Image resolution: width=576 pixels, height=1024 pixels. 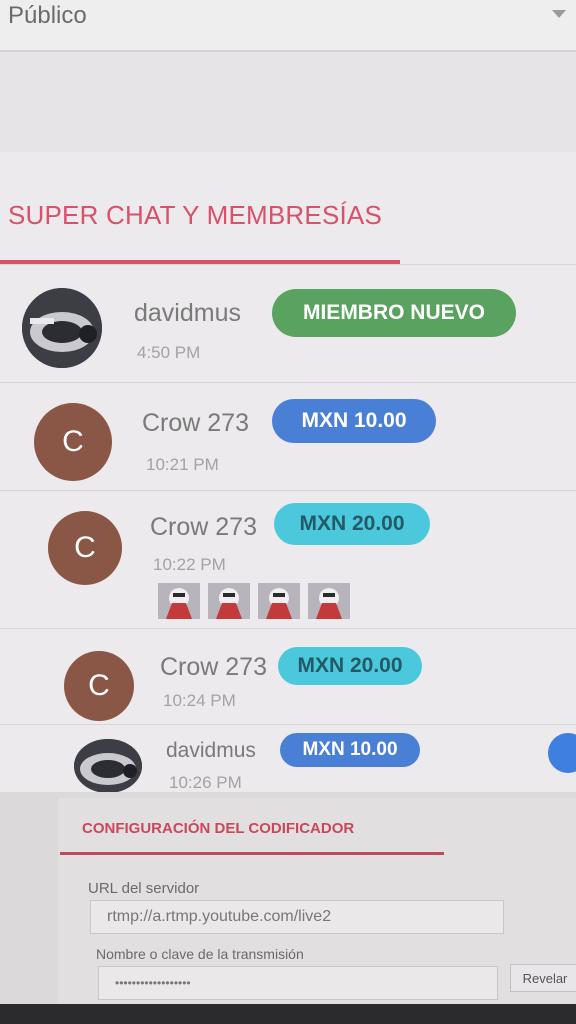 What do you see at coordinates (205, 782) in the screenshot?
I see `timestamp: 10:26 PM` at bounding box center [205, 782].